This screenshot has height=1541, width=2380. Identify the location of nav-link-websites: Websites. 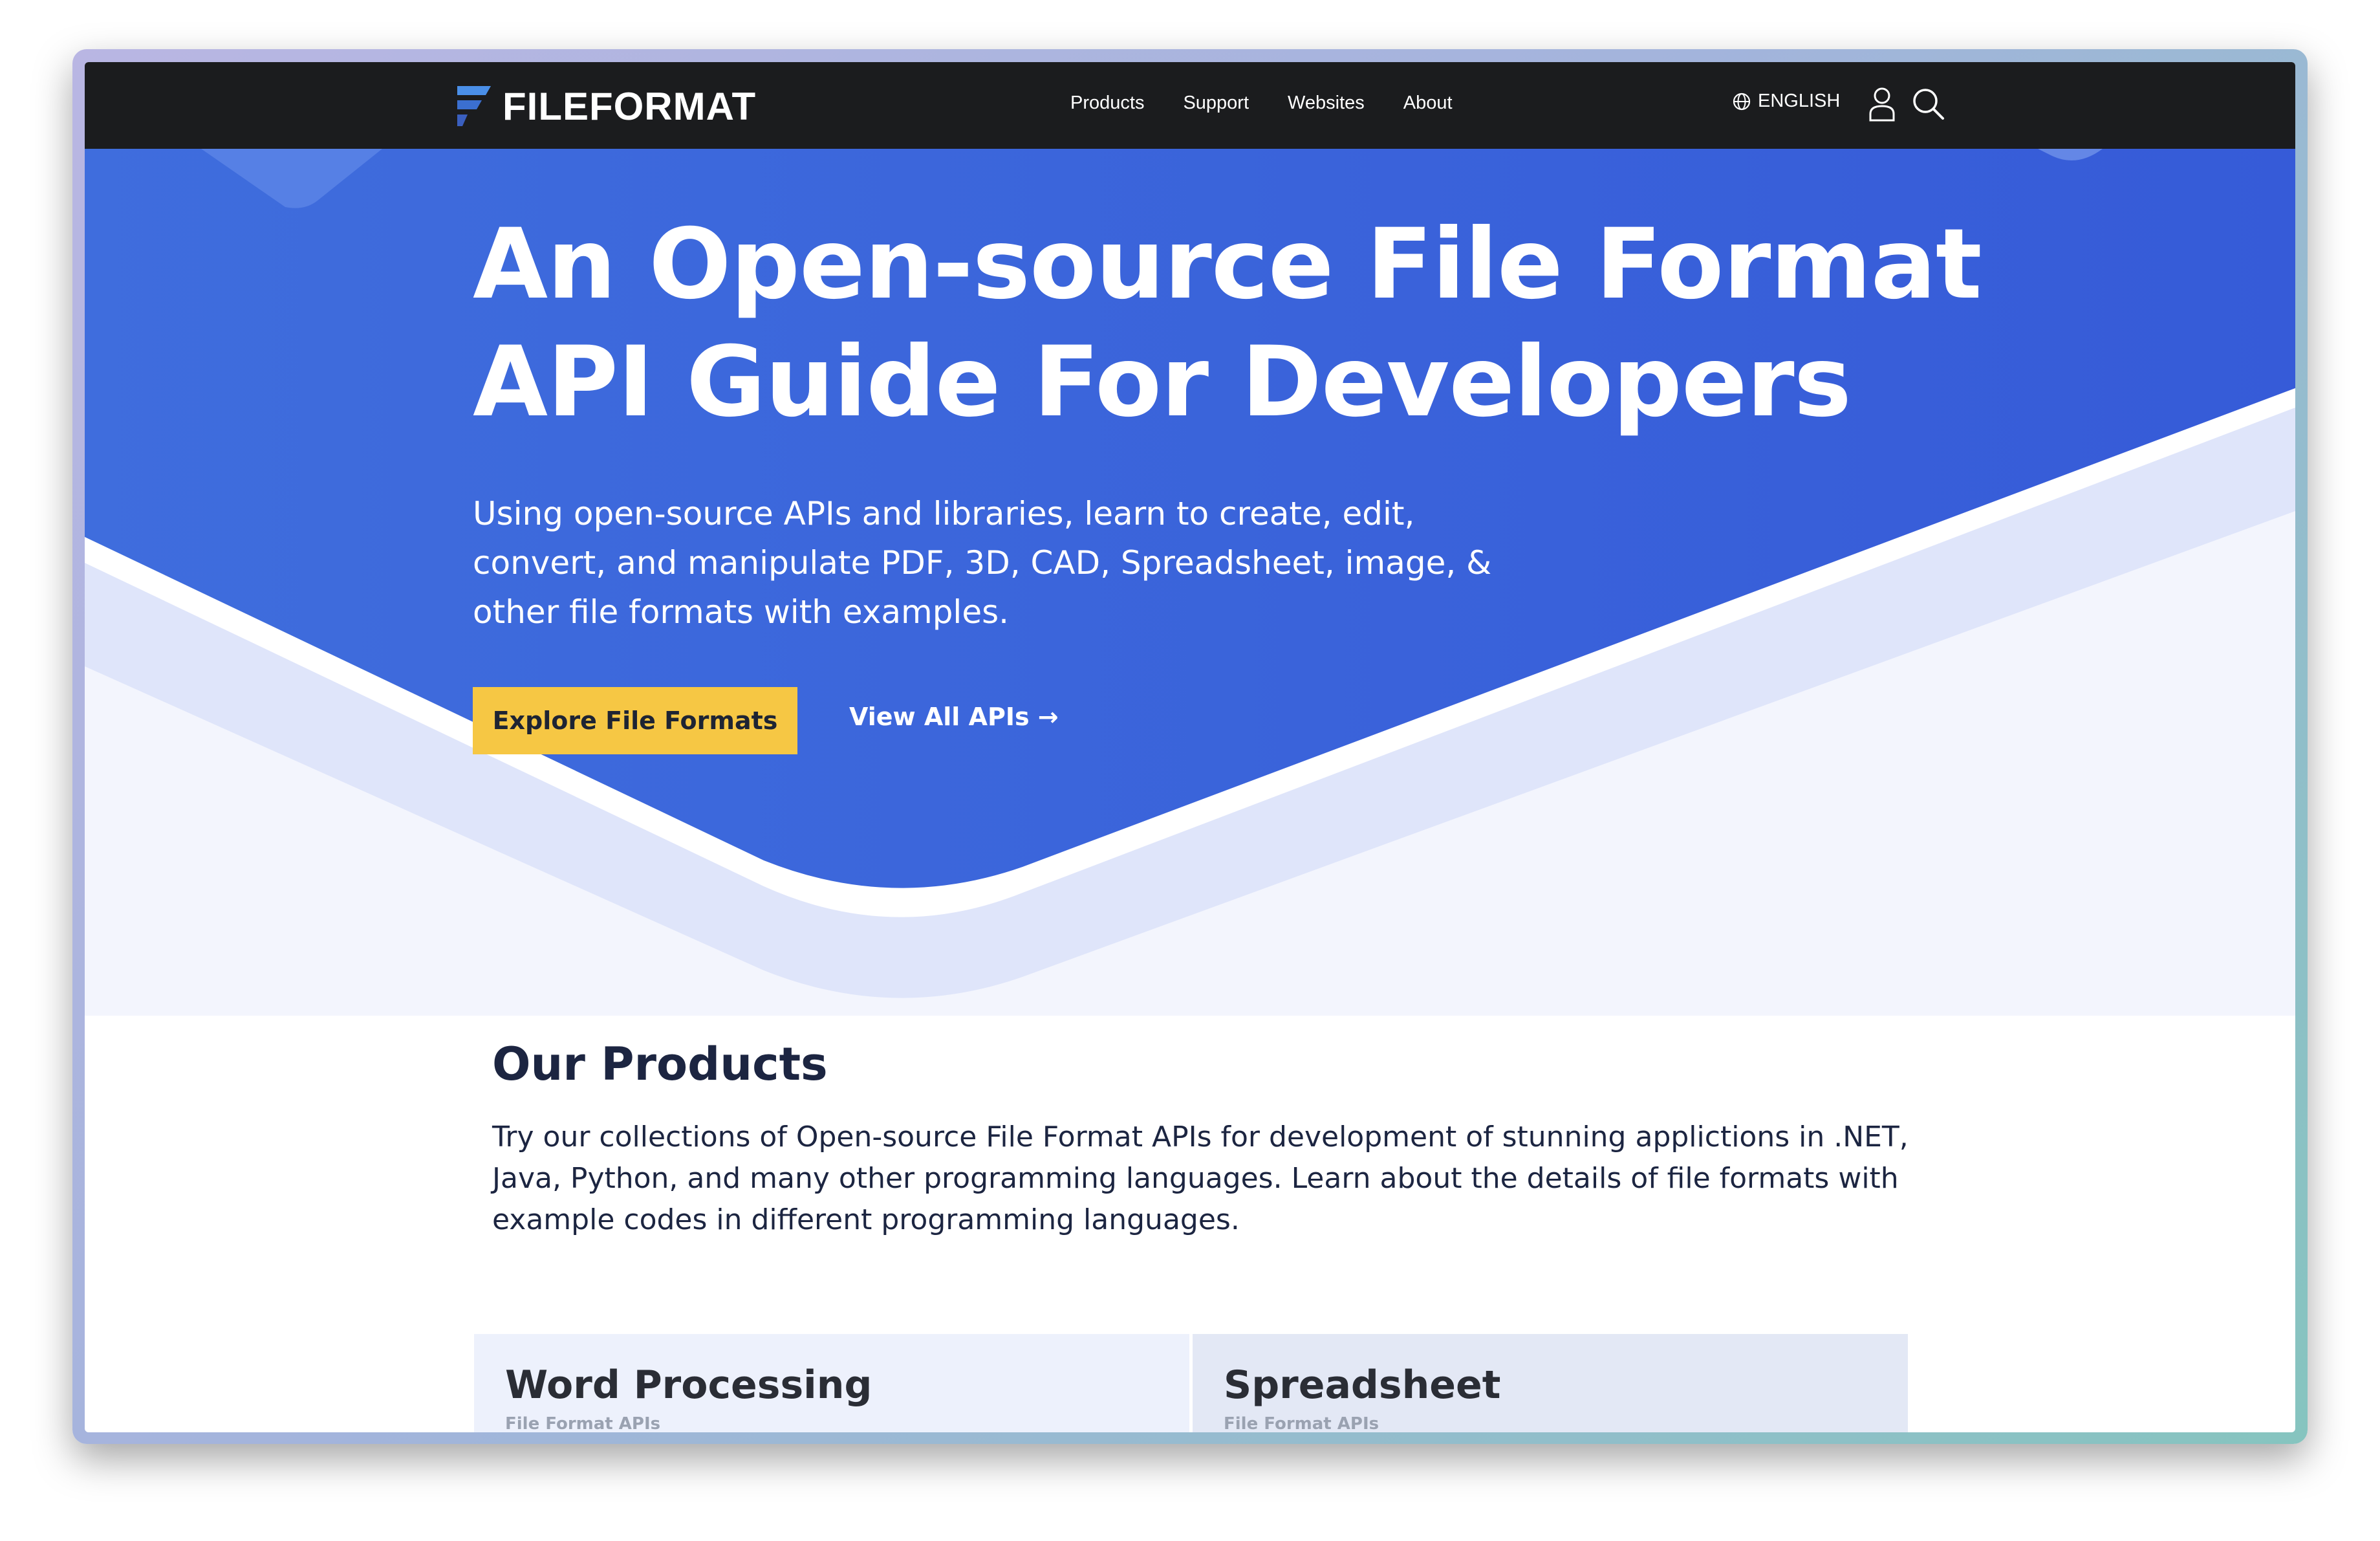
(1326, 103).